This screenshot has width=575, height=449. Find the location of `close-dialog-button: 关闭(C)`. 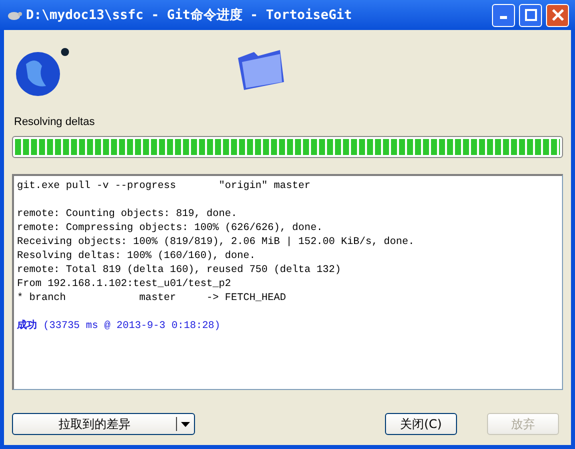

close-dialog-button: 关闭(C) is located at coordinates (421, 424).